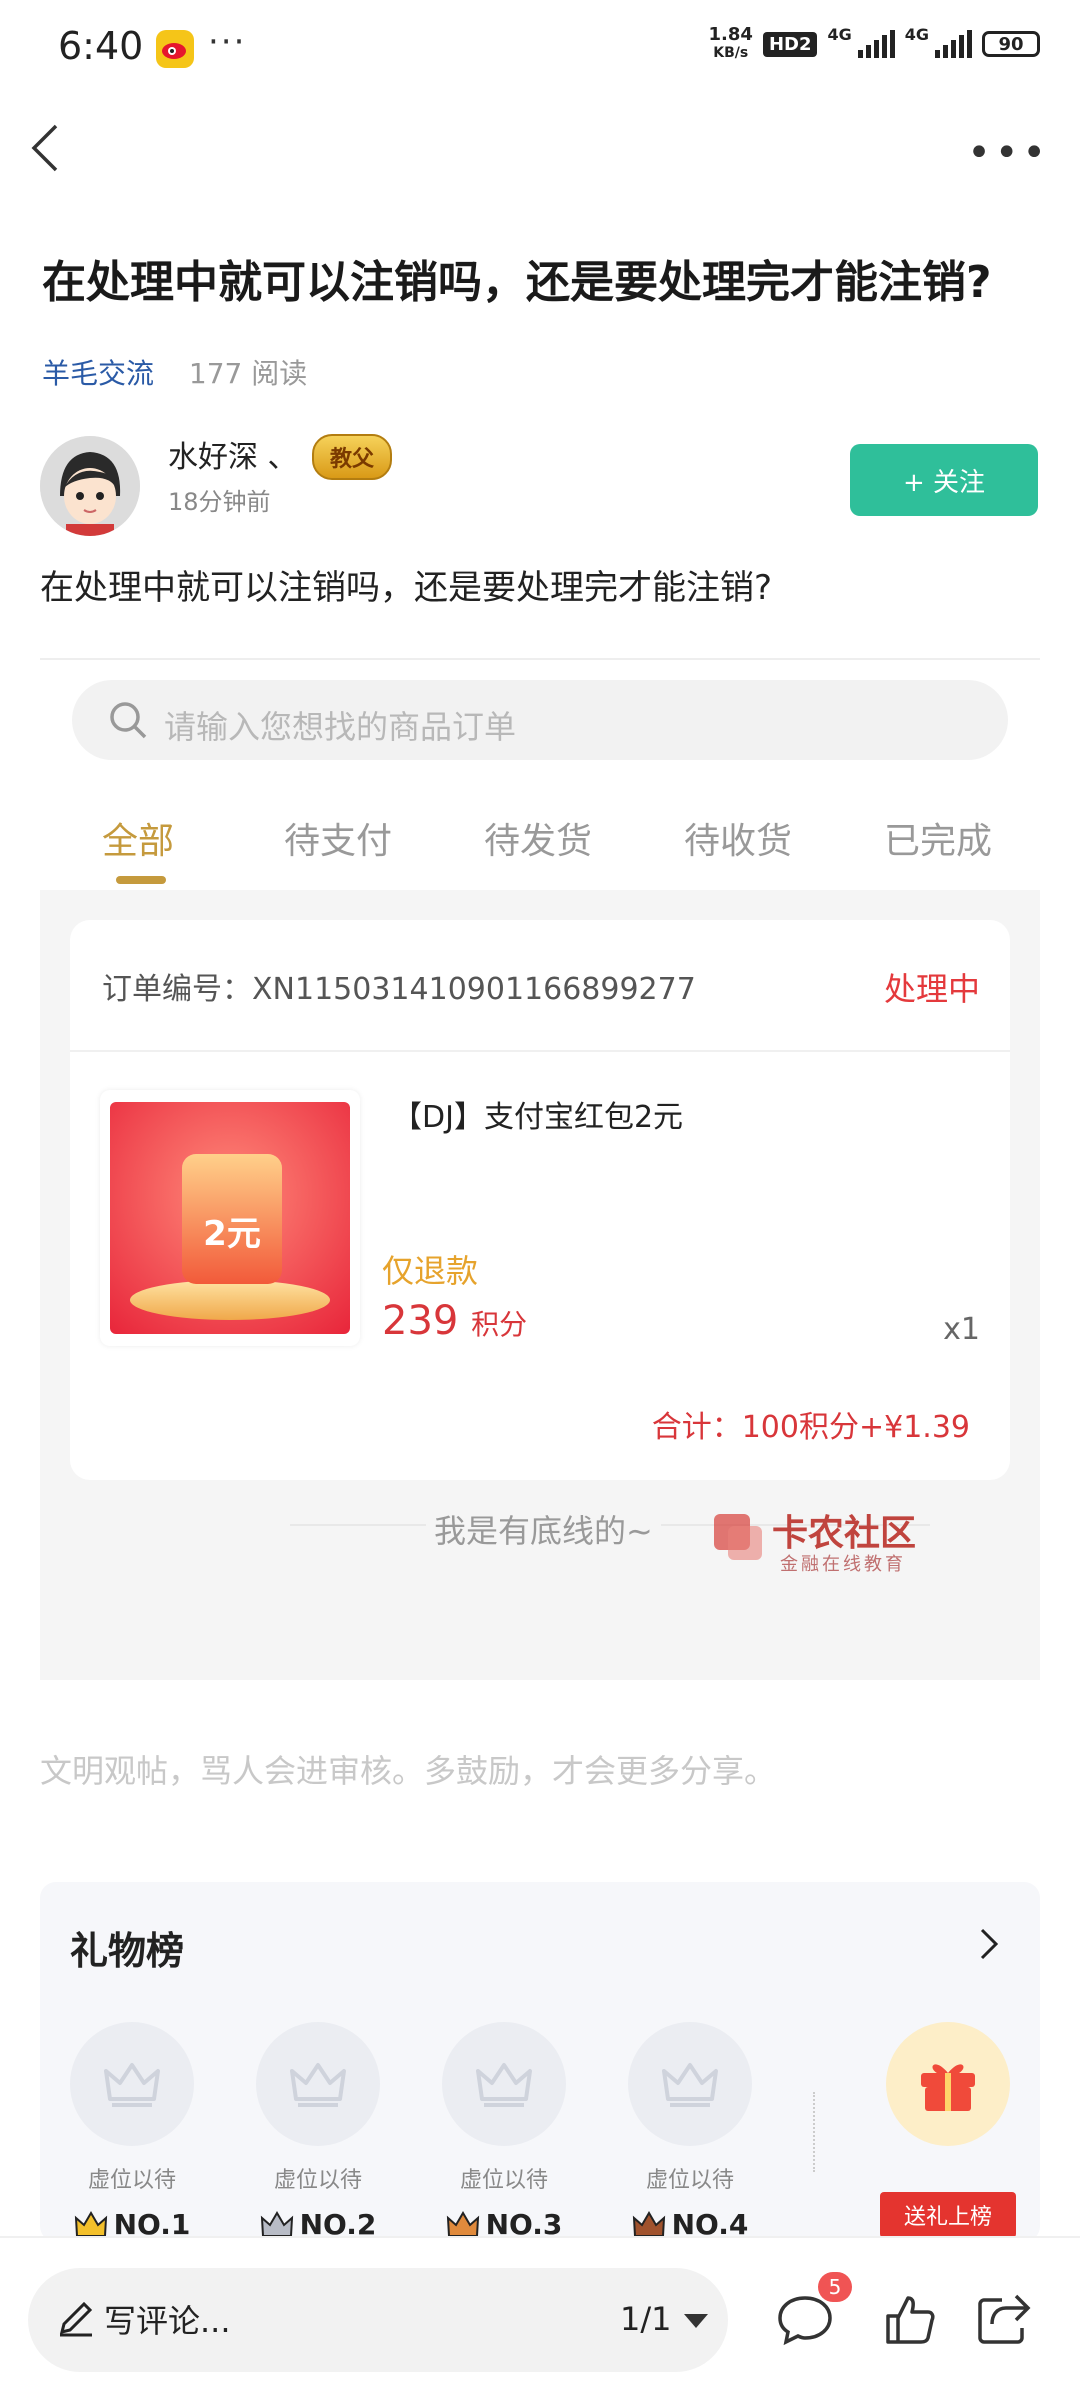  I want to click on status-more-dots: ···, so click(227, 42).